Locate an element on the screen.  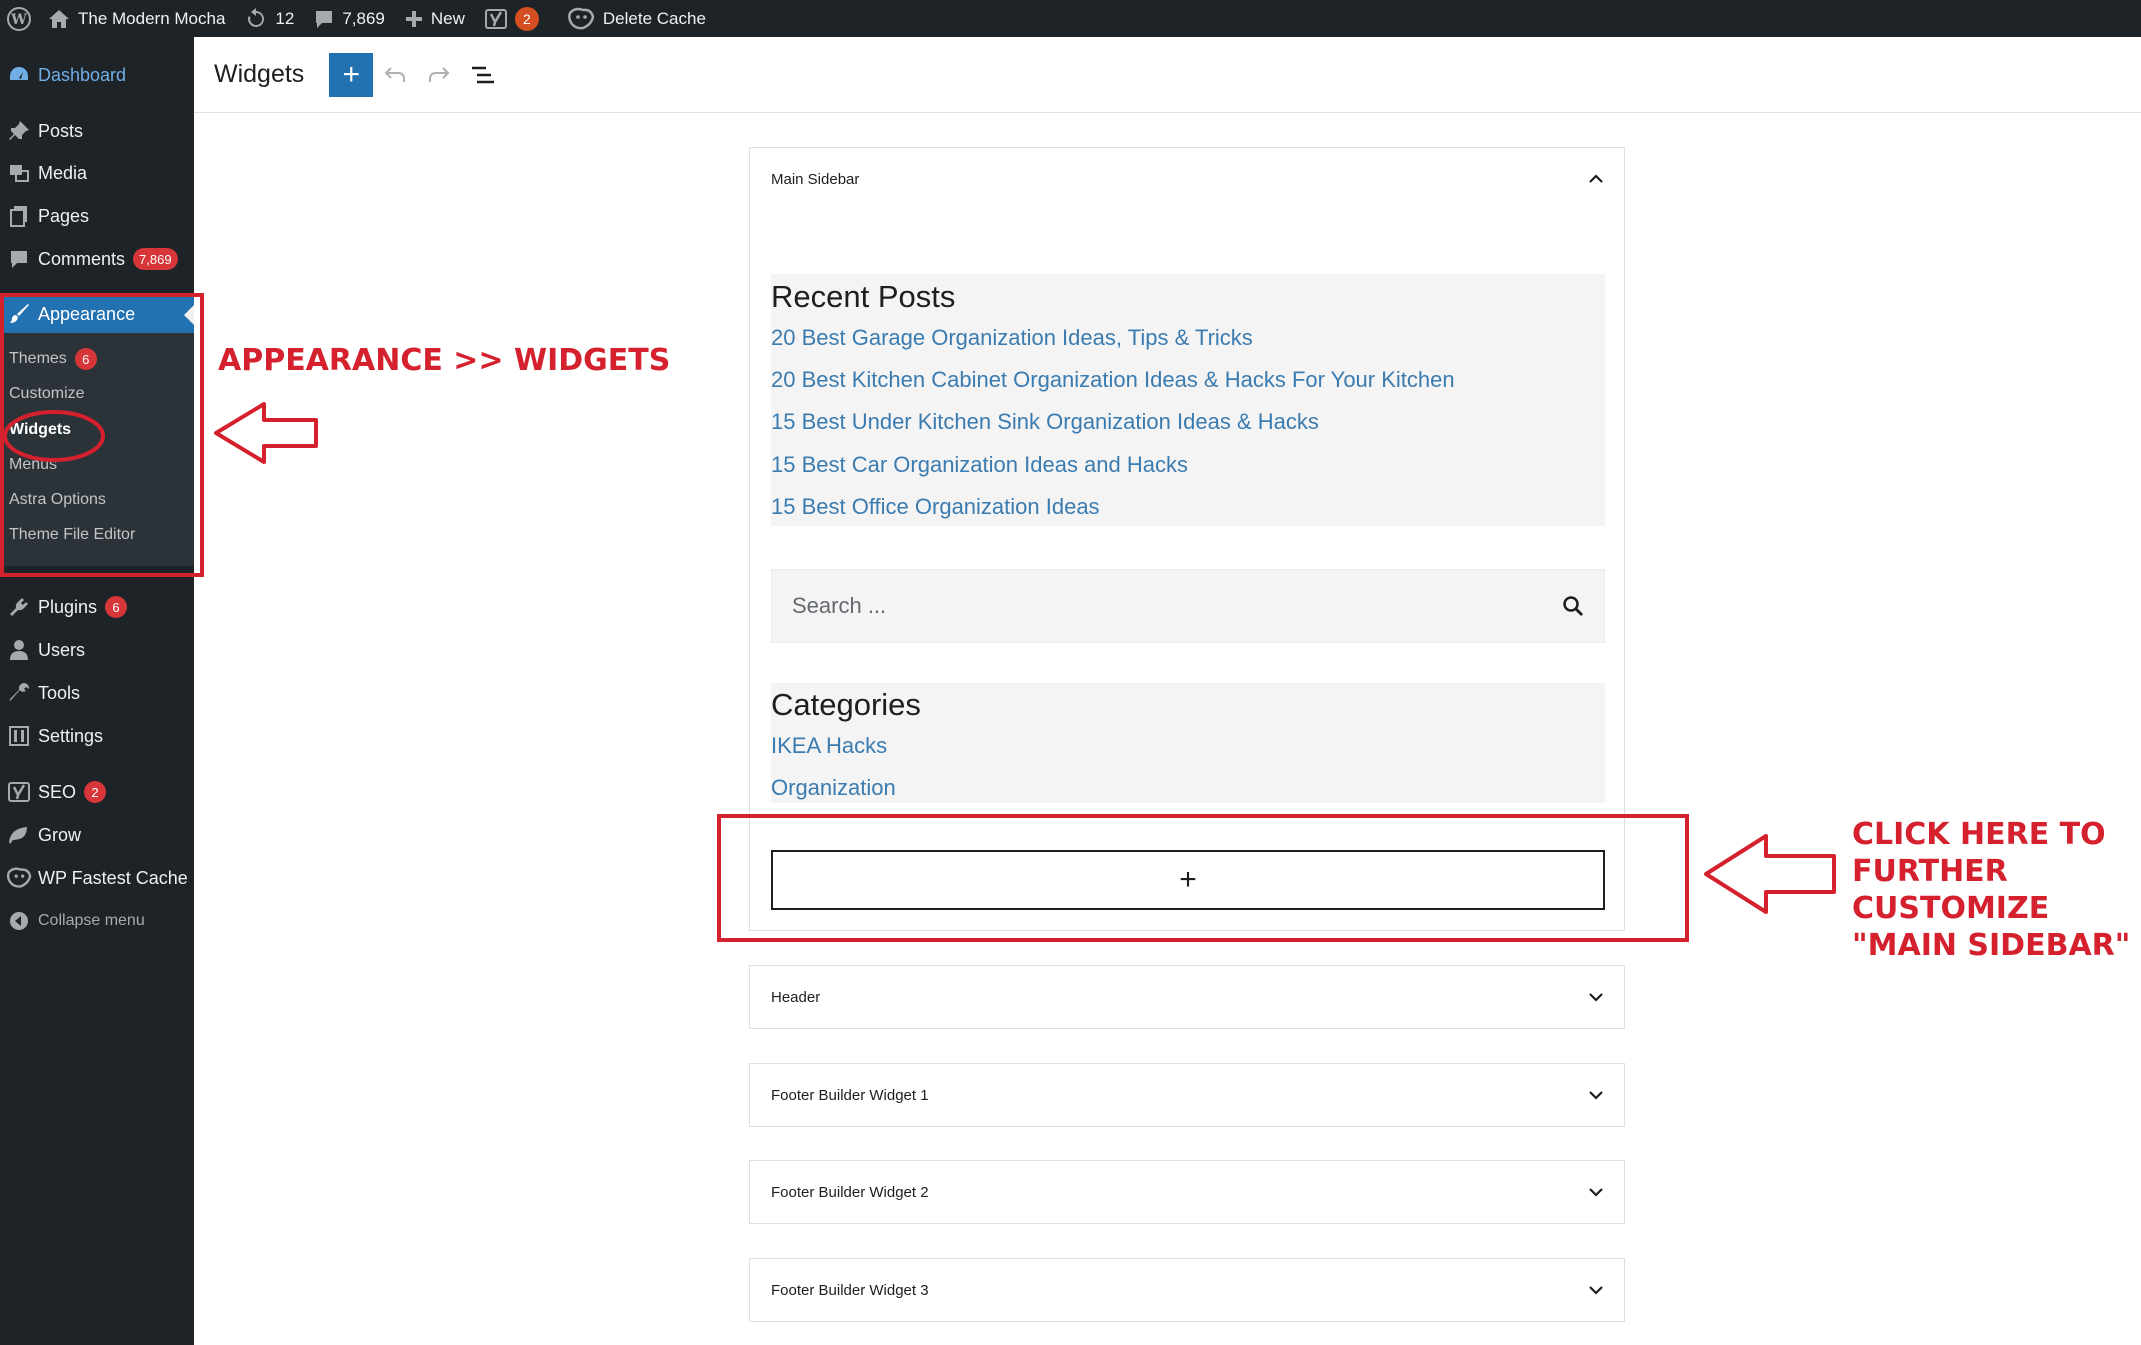
editor-header: Widgets + is located at coordinates (1167, 75).